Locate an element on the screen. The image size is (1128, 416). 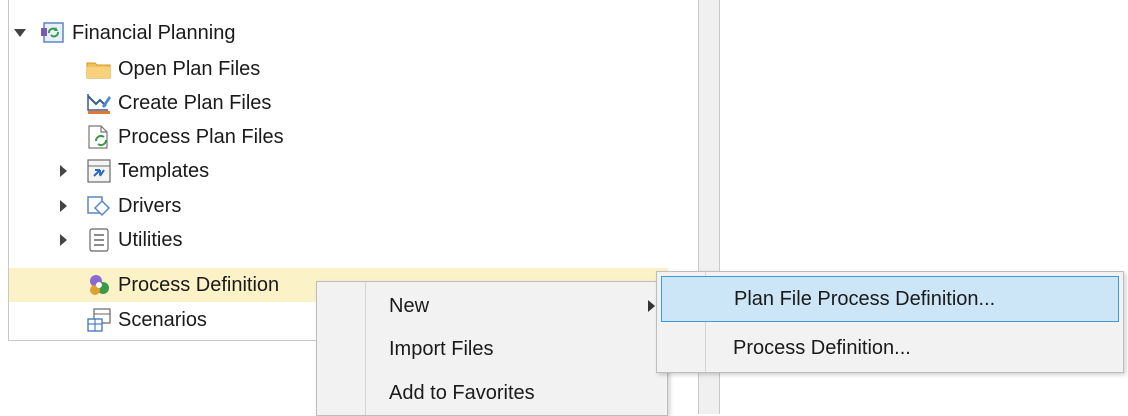
tree-item-label: Process Plan Files is located at coordinates (201, 136).